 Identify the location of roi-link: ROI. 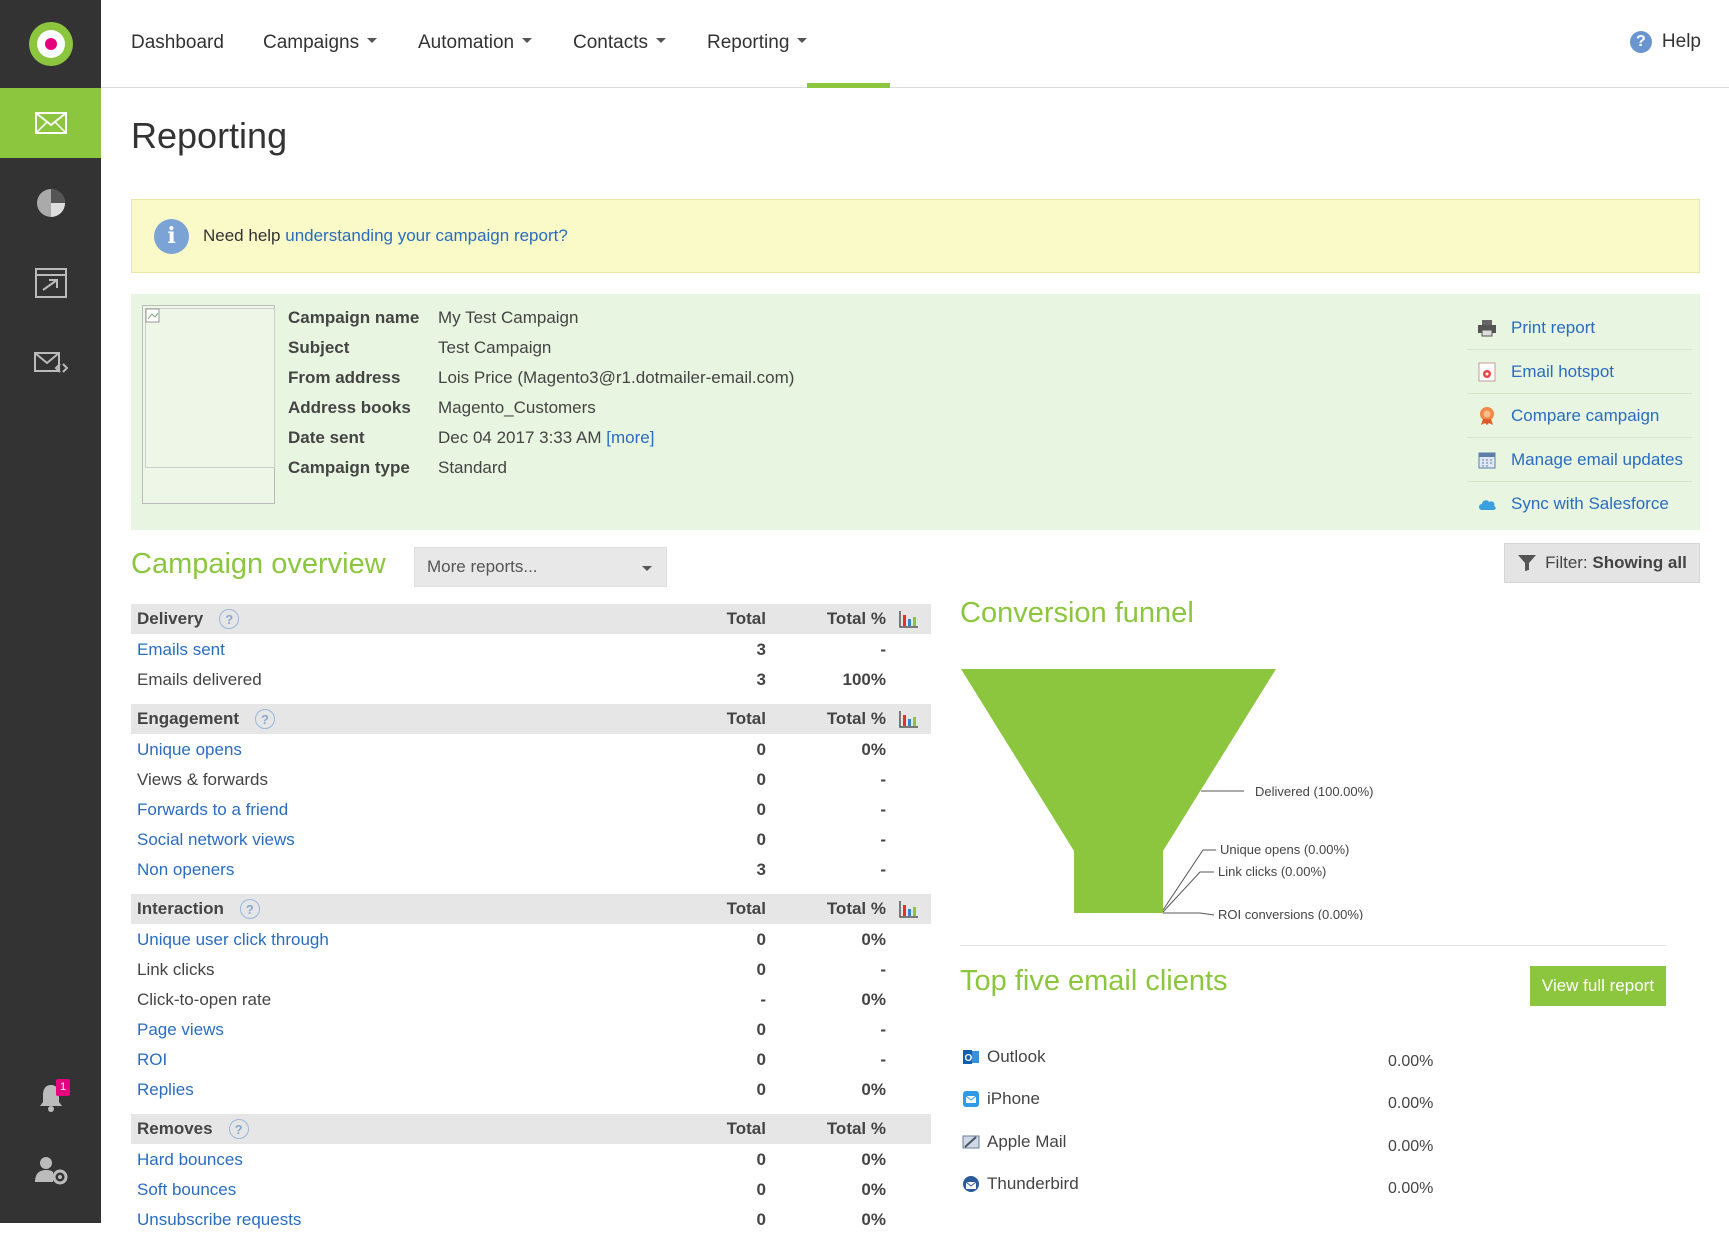
(152, 1060).